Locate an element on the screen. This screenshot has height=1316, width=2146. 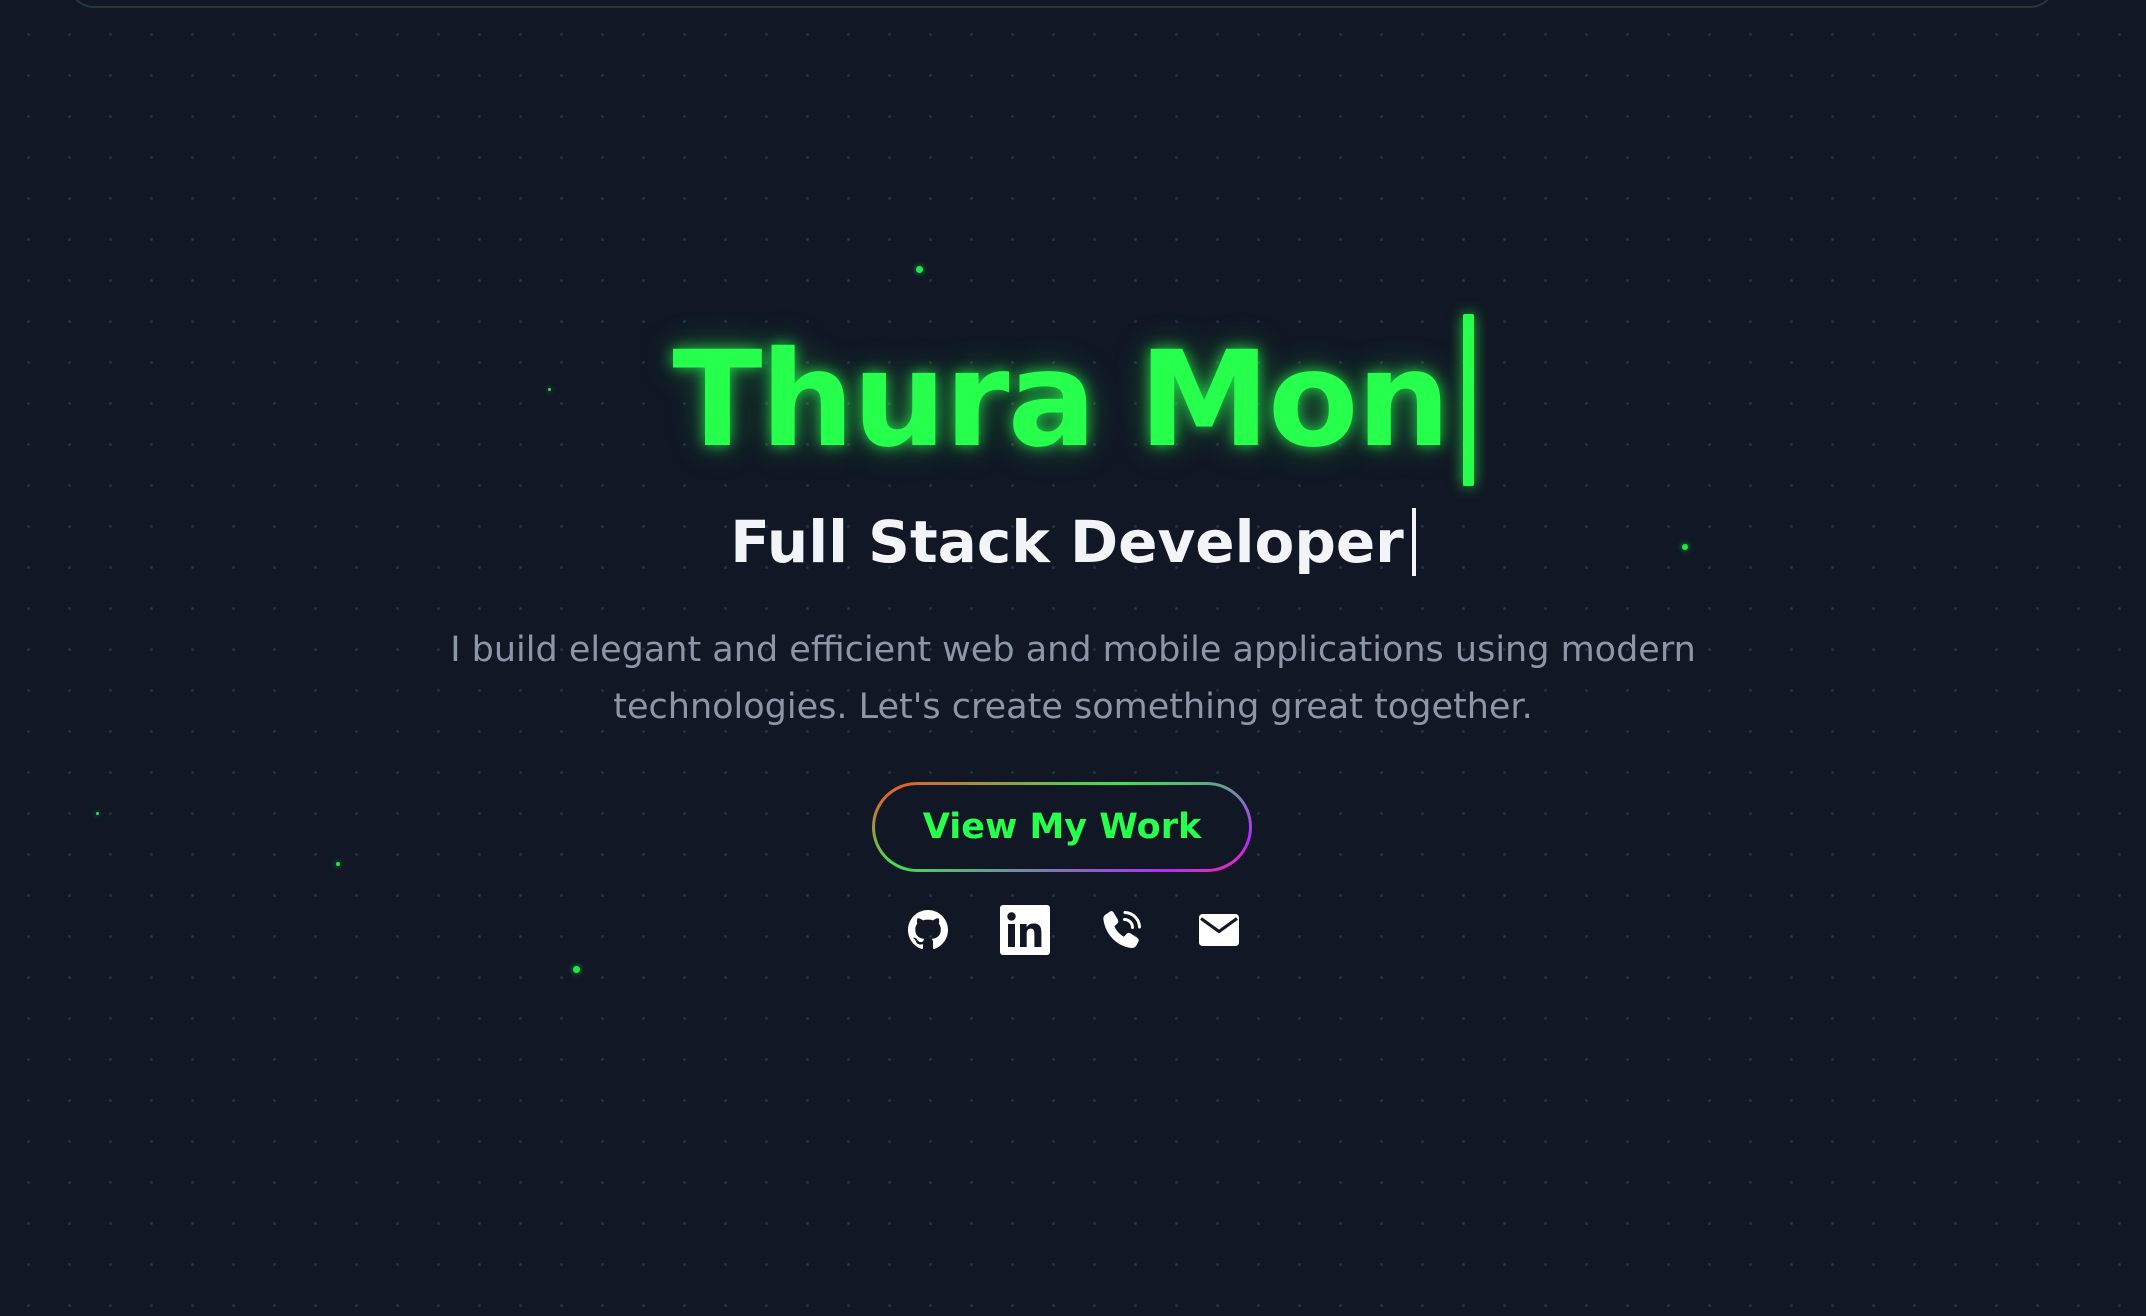
hero-name: Thura Mon is located at coordinates (1061, 400).